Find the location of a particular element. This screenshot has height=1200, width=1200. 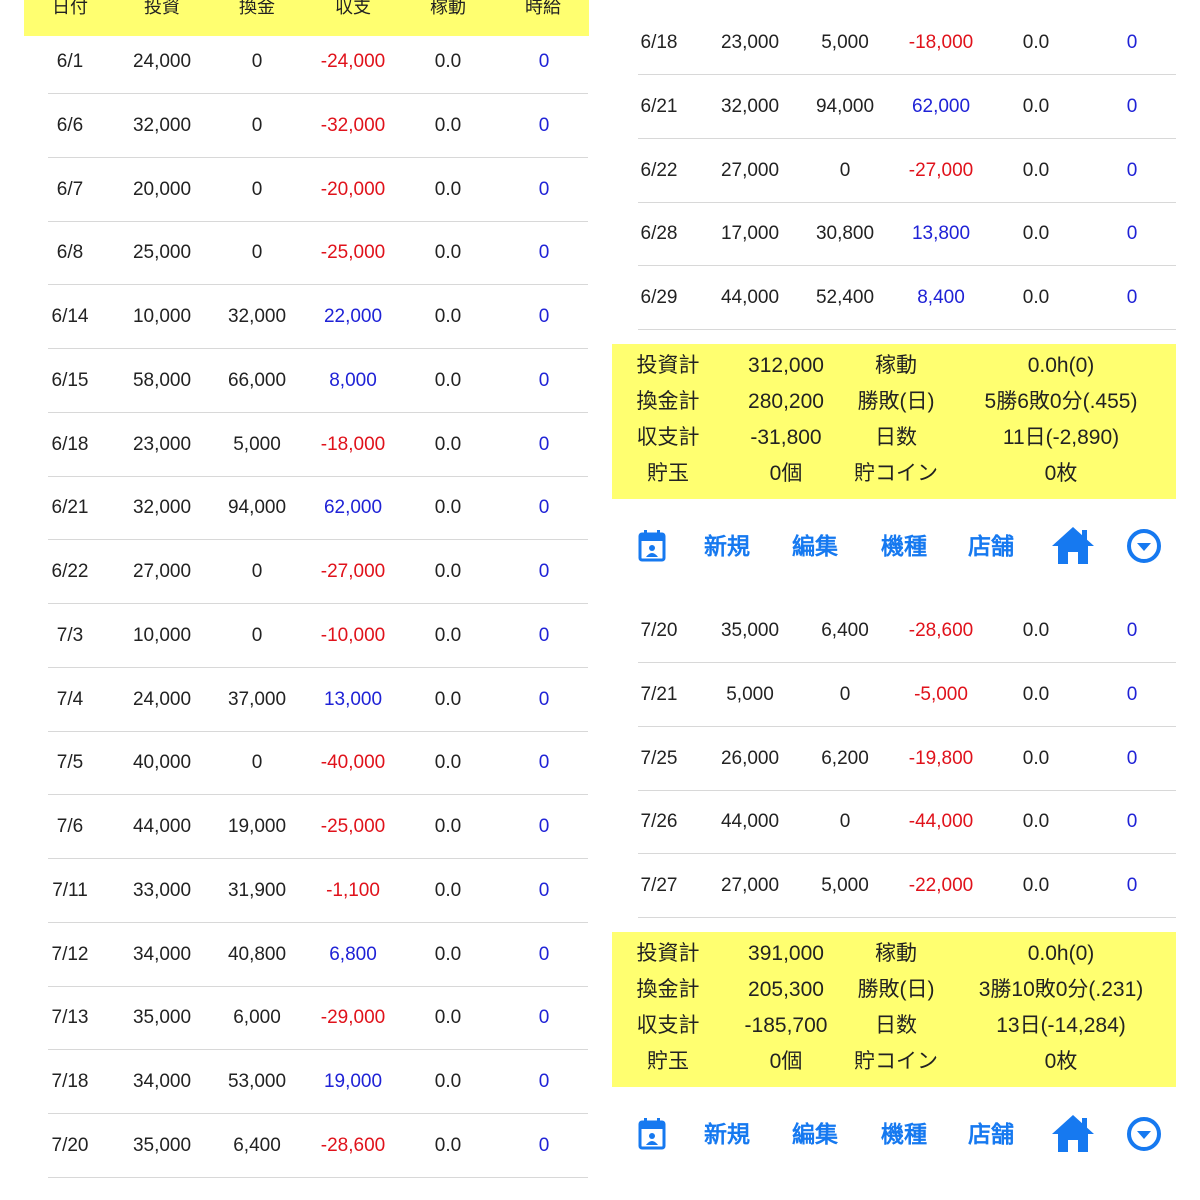

table-row: 6/29 44,000 52,400 8,400 0.0 0 is located at coordinates (907, 298).